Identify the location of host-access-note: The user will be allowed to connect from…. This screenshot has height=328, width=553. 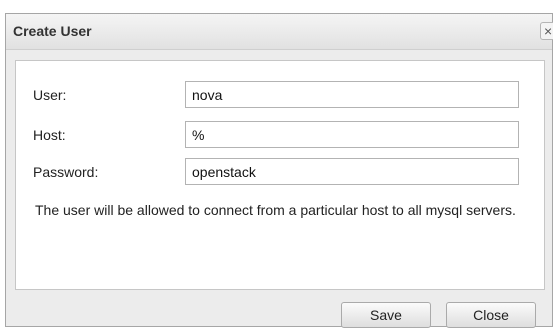
(275, 210).